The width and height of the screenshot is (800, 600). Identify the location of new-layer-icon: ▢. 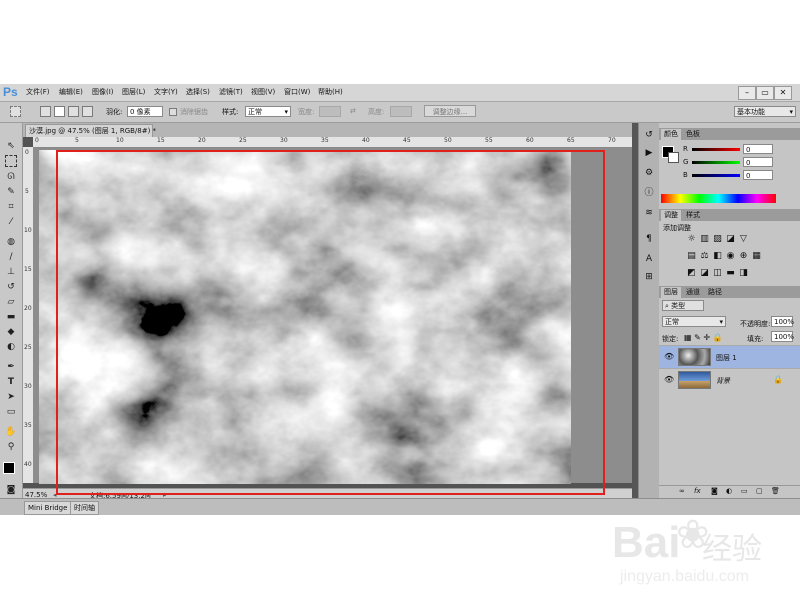
(759, 491).